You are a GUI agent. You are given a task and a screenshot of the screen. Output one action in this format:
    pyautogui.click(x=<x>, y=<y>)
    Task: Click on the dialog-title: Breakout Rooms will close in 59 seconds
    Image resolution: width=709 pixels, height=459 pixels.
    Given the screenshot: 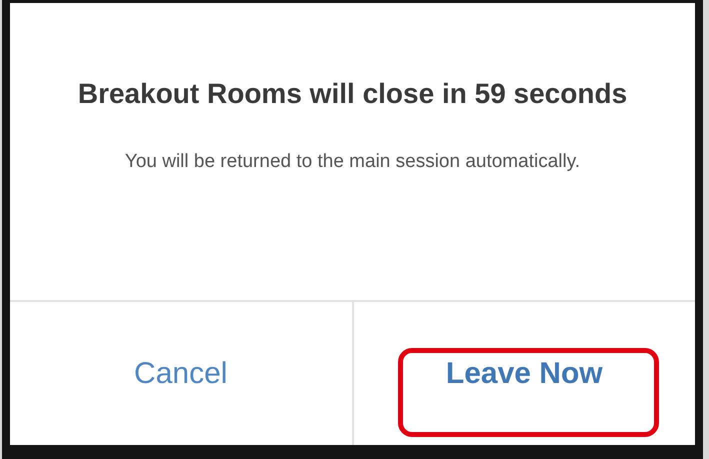 What is the action you would take?
    pyautogui.click(x=352, y=94)
    